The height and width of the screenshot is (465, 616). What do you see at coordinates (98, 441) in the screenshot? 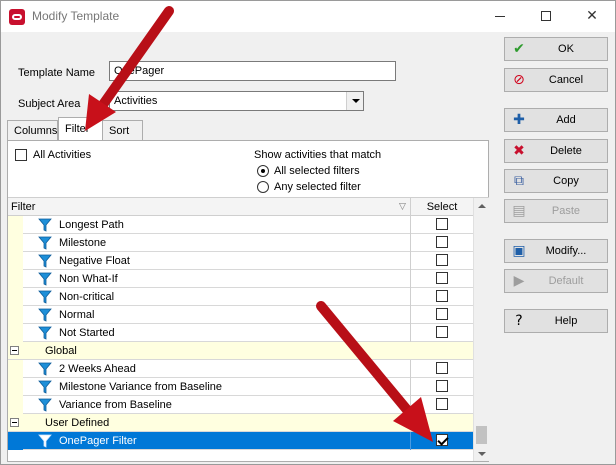
I see `filter-name: OnePager Filter` at bounding box center [98, 441].